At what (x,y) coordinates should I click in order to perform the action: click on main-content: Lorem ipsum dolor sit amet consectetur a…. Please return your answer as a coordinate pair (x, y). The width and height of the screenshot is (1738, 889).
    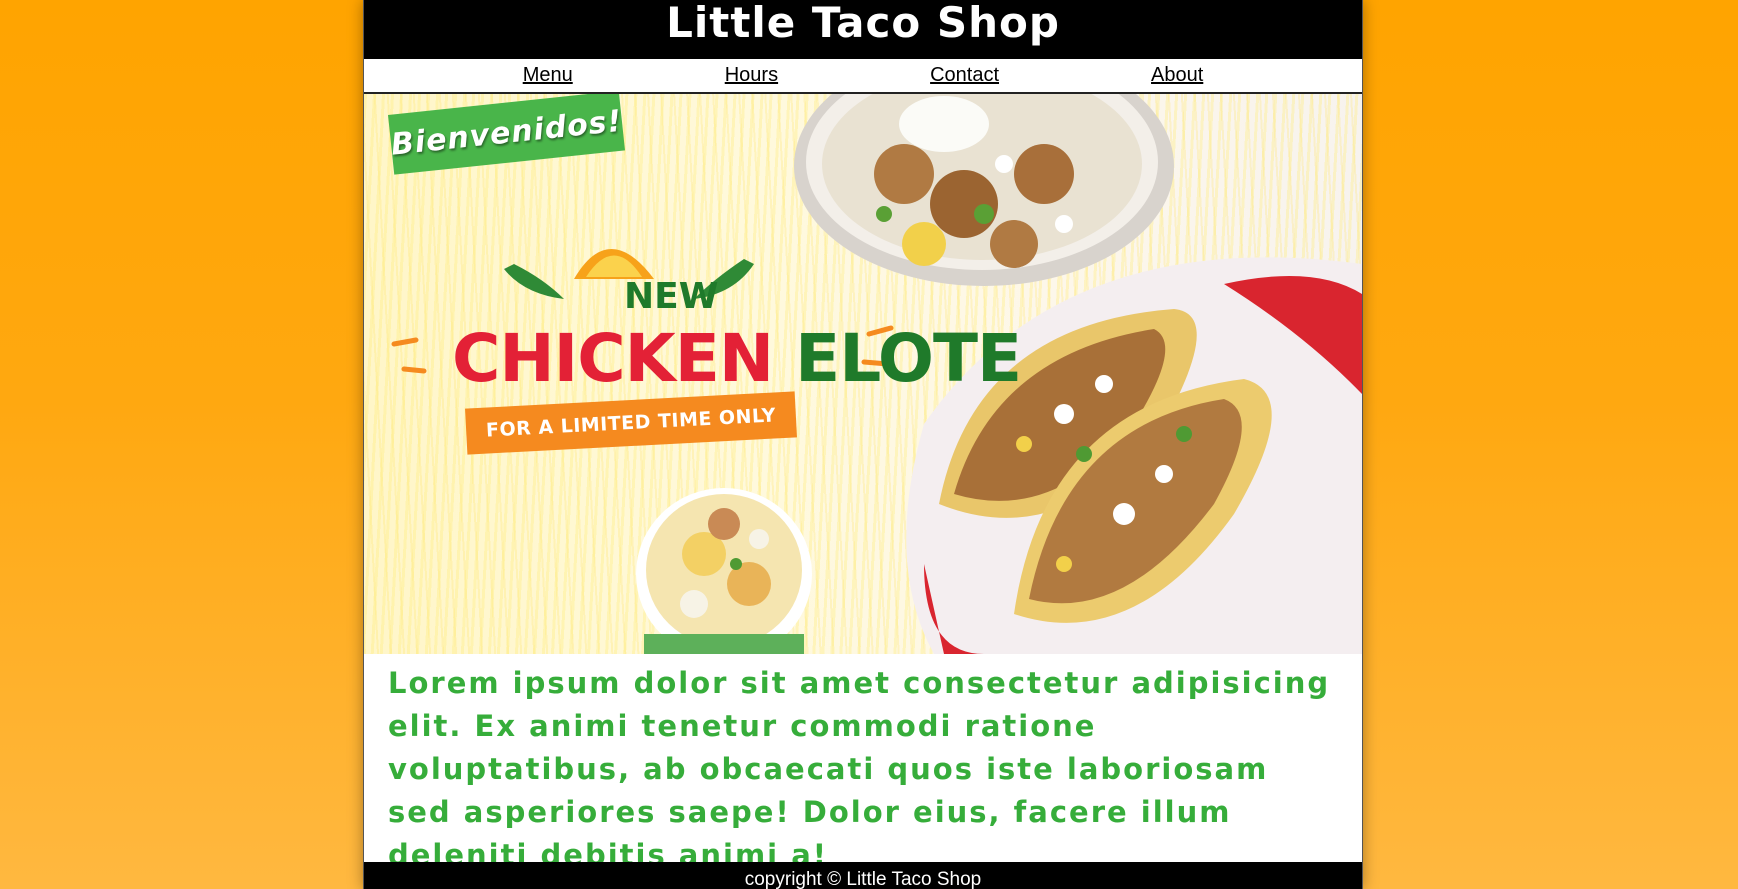
    Looking at the image, I should click on (863, 763).